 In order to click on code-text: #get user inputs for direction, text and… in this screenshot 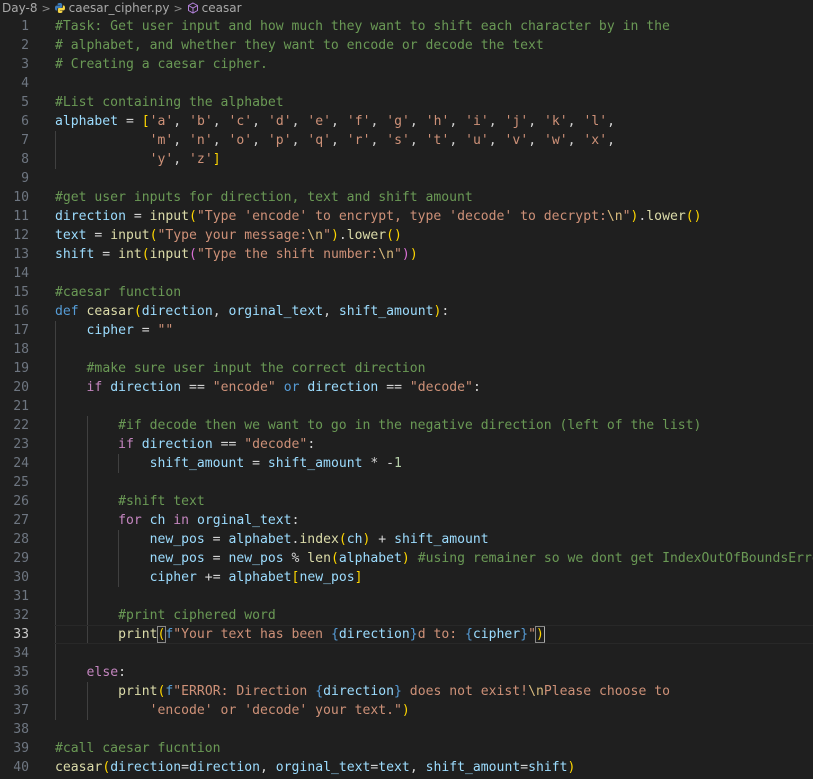, I will do `click(264, 197)`.